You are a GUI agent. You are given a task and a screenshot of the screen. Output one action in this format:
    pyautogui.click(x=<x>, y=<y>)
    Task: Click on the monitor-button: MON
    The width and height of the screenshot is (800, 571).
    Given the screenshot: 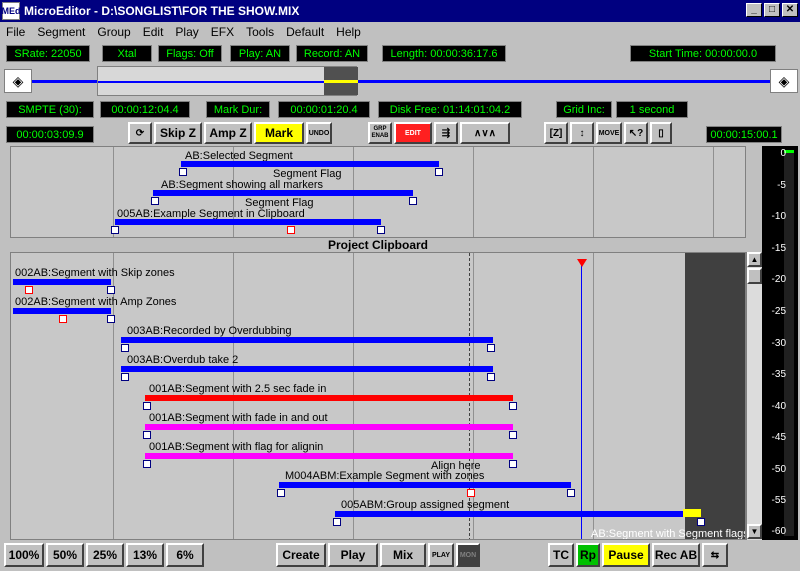 What is the action you would take?
    pyautogui.click(x=468, y=555)
    